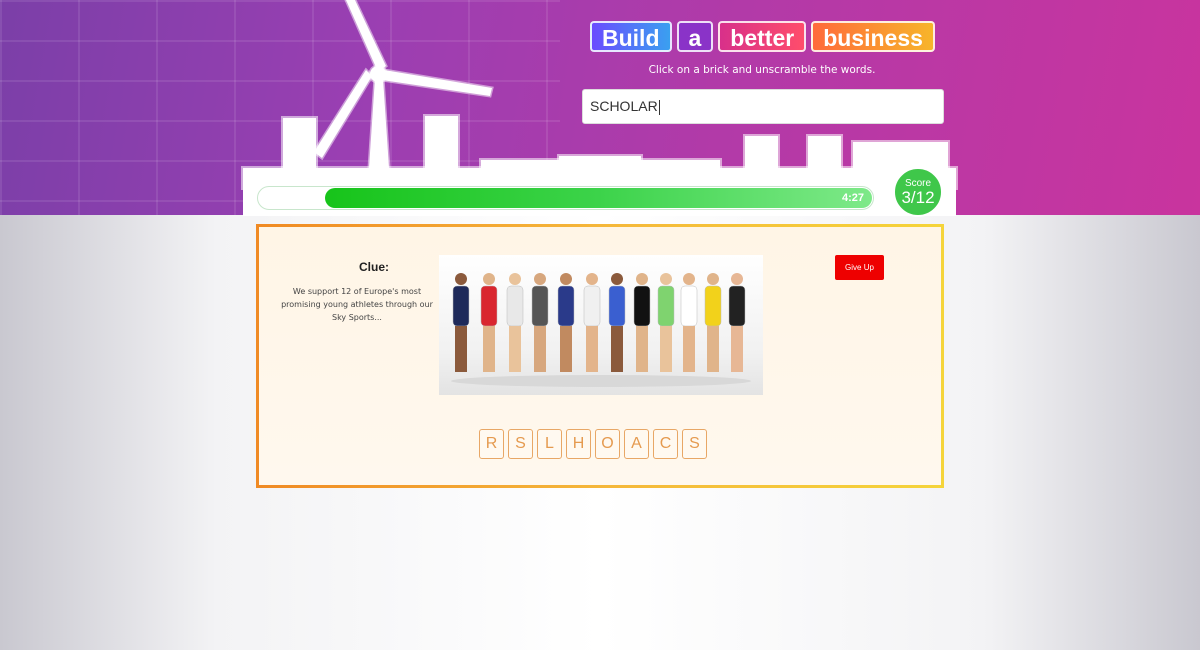 Image resolution: width=1200 pixels, height=650 pixels. Describe the element at coordinates (607, 444) in the screenshot. I see `letter-tile: O` at that location.